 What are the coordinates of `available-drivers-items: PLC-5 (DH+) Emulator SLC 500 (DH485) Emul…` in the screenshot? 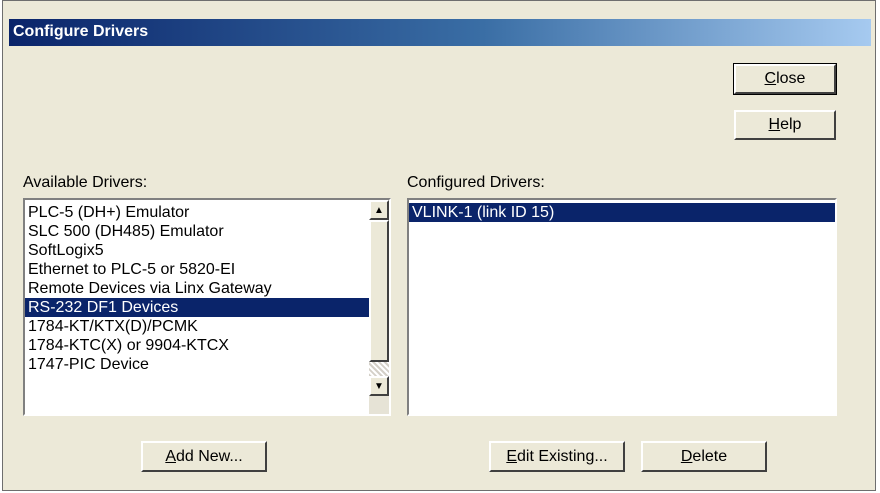 It's located at (197, 288).